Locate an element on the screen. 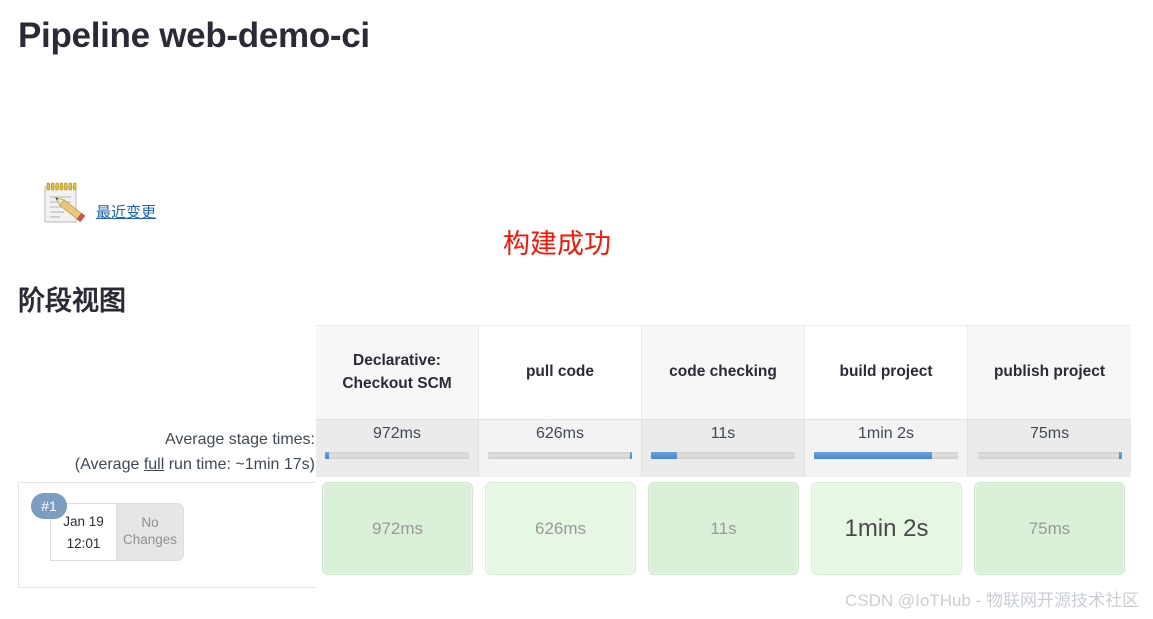 This screenshot has height=619, width=1153. stage-average-cell: 75ms is located at coordinates (1049, 448).